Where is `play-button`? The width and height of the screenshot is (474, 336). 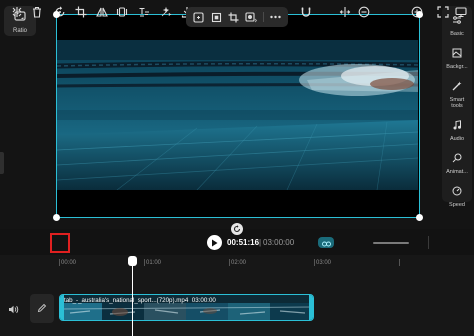 play-button is located at coordinates (214, 242).